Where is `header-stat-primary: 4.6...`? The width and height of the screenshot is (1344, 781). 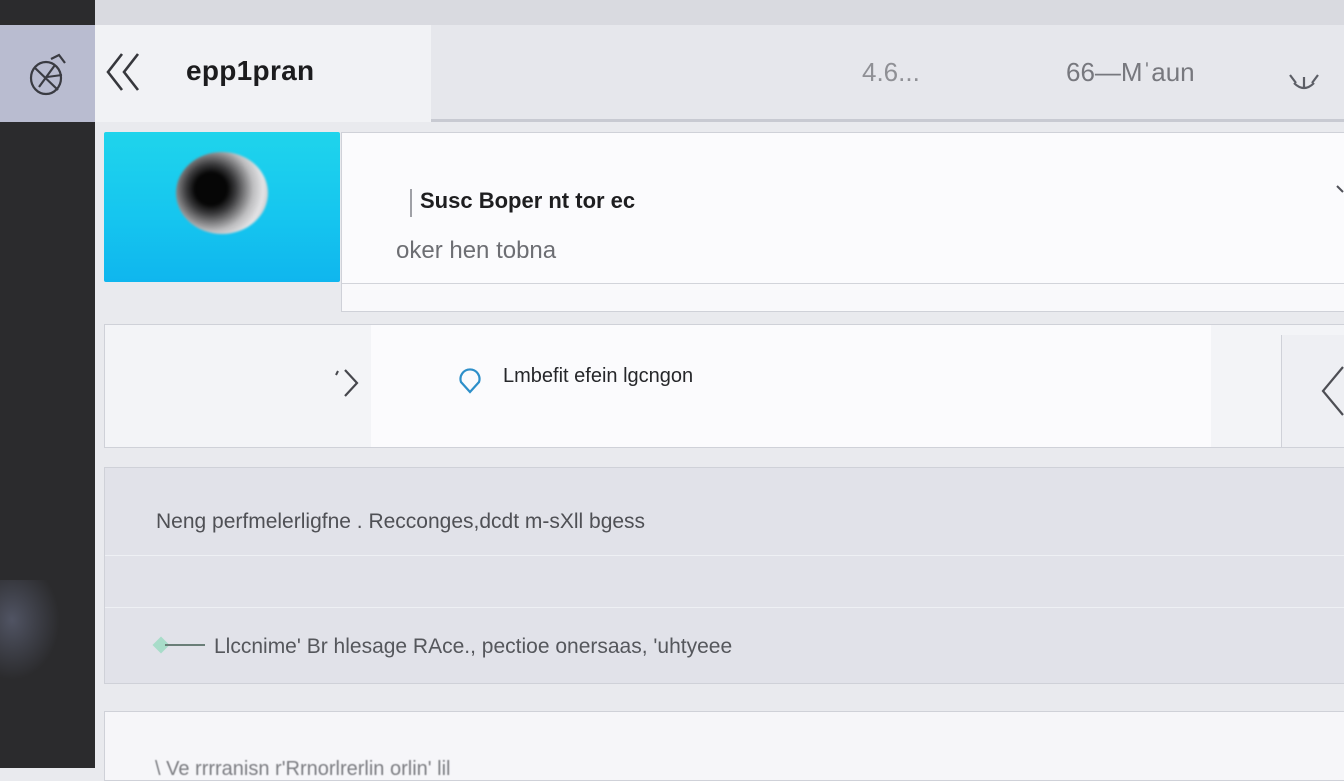
header-stat-primary: 4.6... is located at coordinates (891, 72).